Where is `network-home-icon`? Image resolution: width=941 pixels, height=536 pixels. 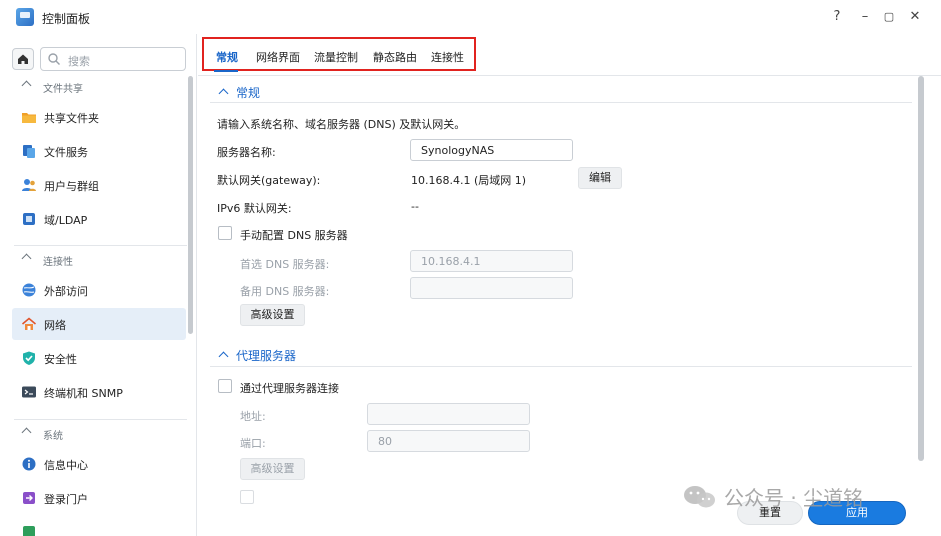 network-home-icon is located at coordinates (29, 323).